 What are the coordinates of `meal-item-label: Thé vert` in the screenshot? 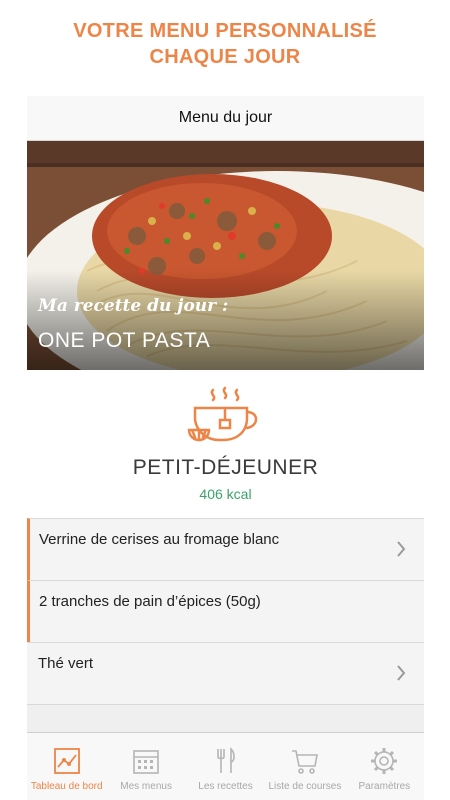 It's located at (66, 663).